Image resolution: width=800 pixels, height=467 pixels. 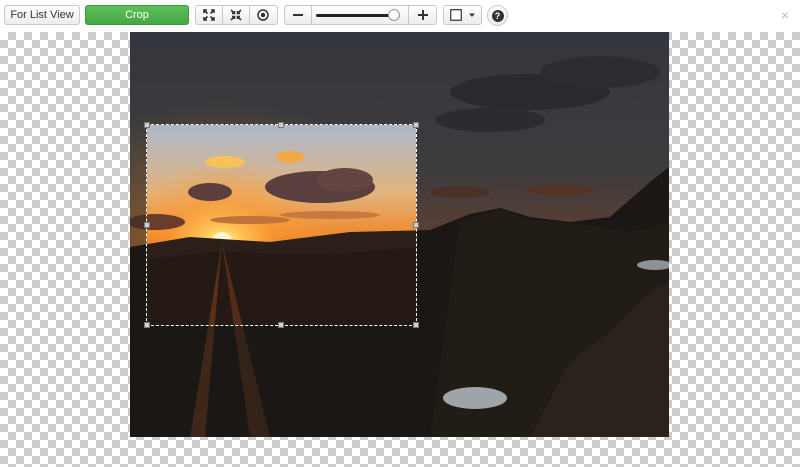 I want to click on zoom-slider-handle, so click(x=394, y=15).